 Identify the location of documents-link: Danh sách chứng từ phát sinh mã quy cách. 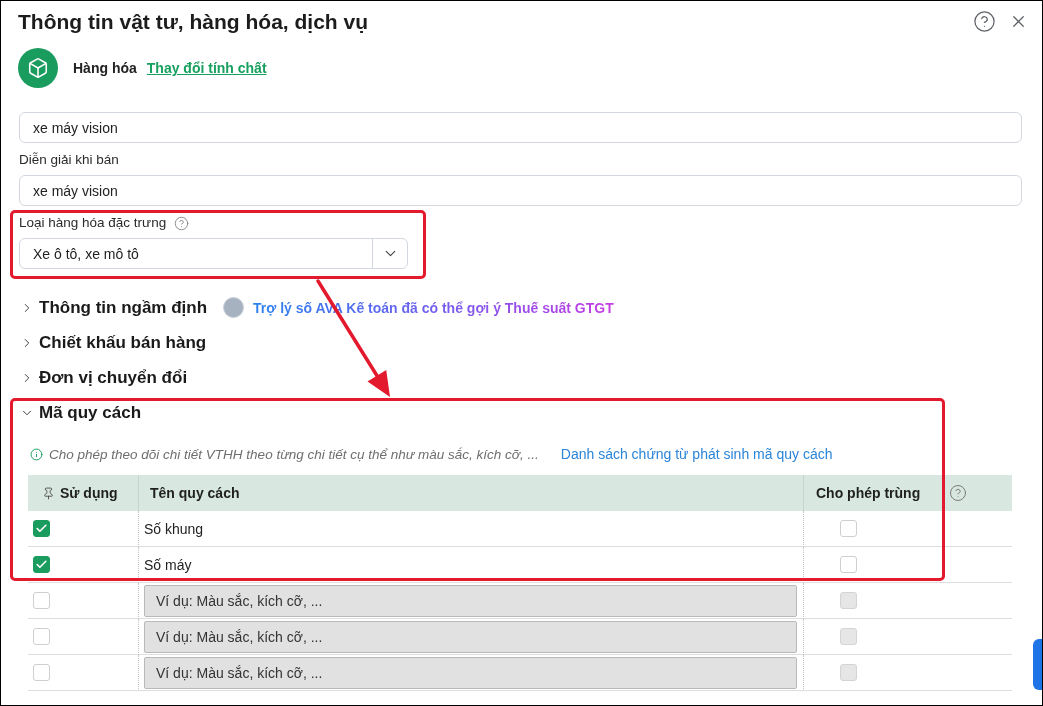
(696, 454).